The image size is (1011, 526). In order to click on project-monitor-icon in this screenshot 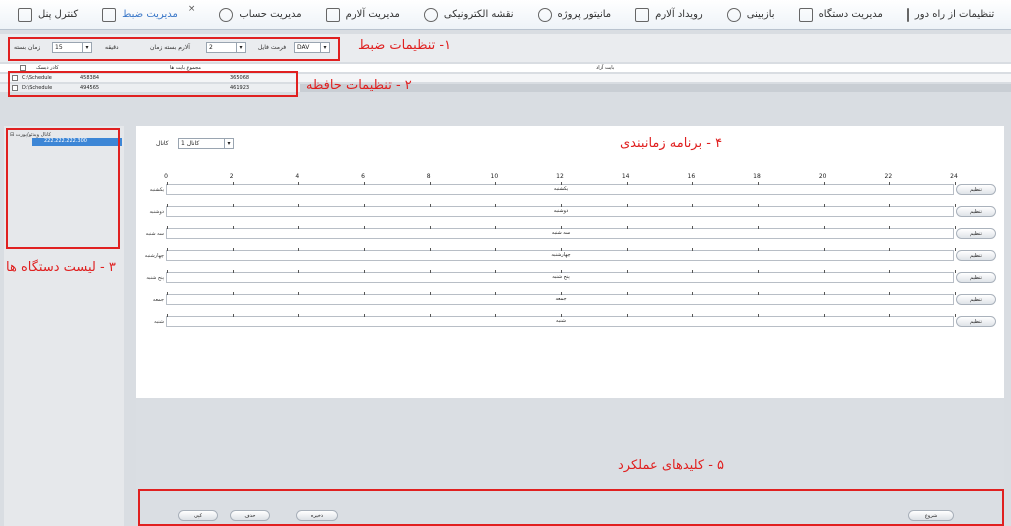, I will do `click(544, 14)`.